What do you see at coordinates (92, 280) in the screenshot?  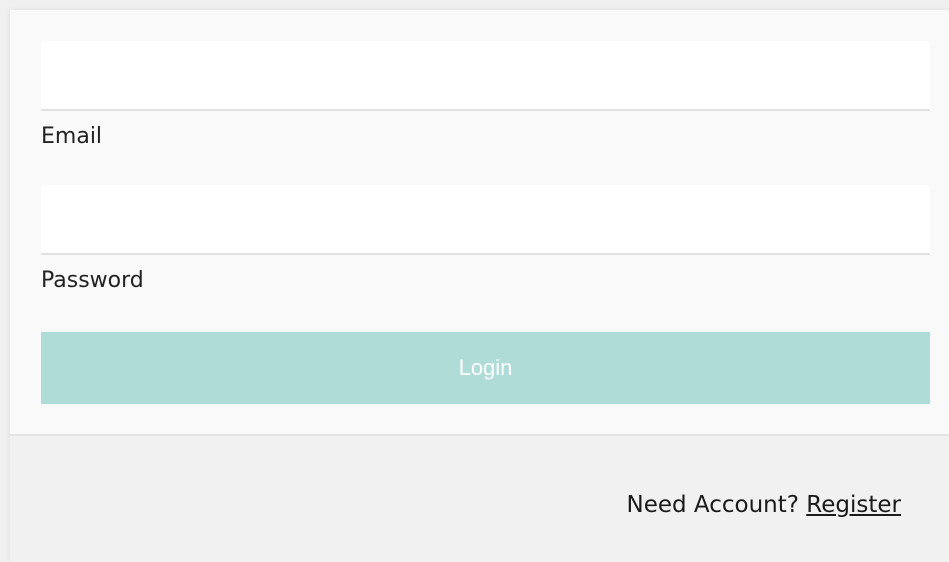 I see `password-label: Password` at bounding box center [92, 280].